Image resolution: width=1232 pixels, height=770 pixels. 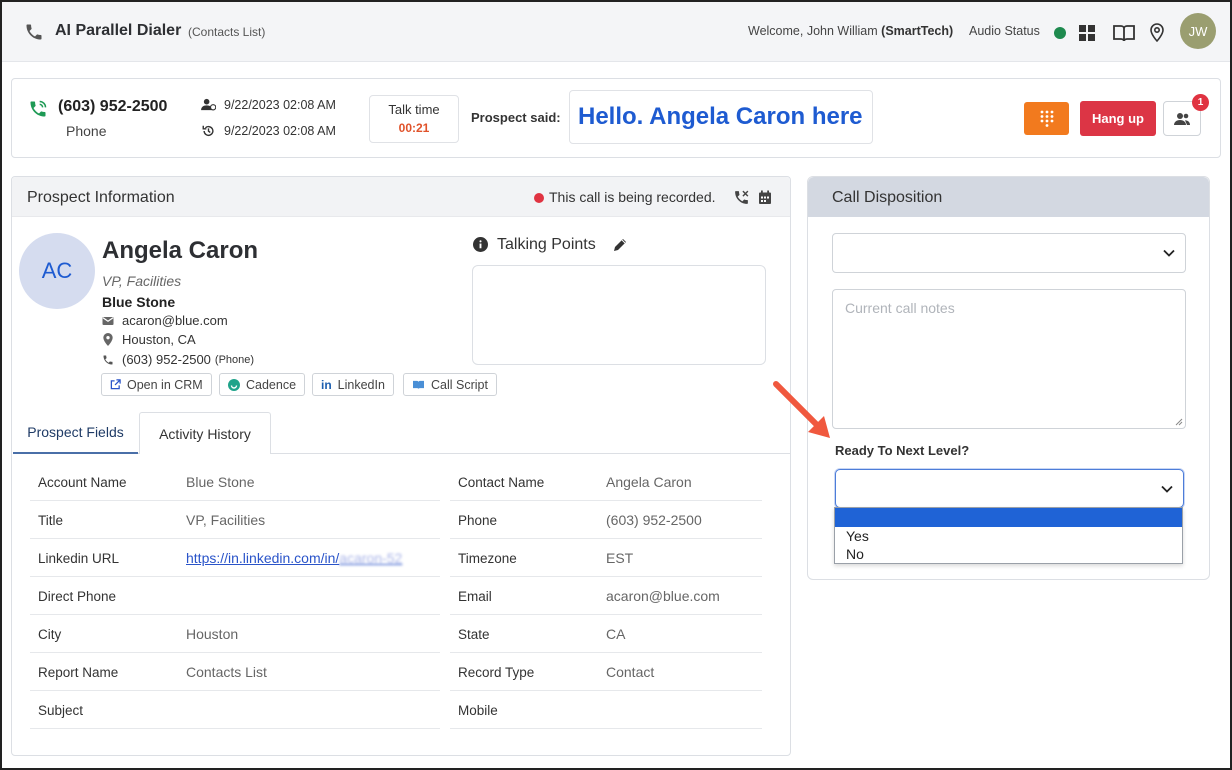 What do you see at coordinates (765, 197) in the screenshot?
I see `calendar-icon` at bounding box center [765, 197].